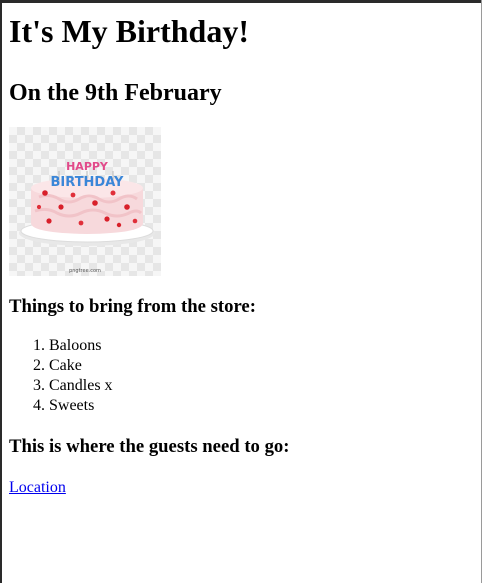 The image size is (482, 583). I want to click on topper-birthday-text: BIRTHDAY, so click(88, 182).